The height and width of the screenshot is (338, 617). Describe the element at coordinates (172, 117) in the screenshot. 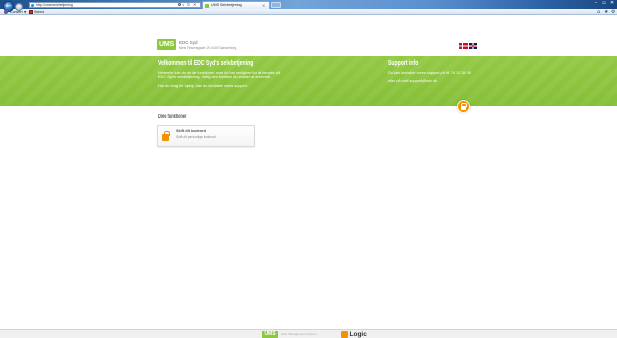

I see `functions-title: Dine funktioner` at that location.